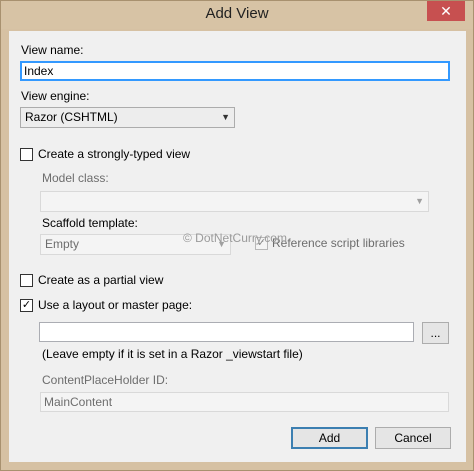  I want to click on scaffold-template-value: Empty, so click(62, 244).